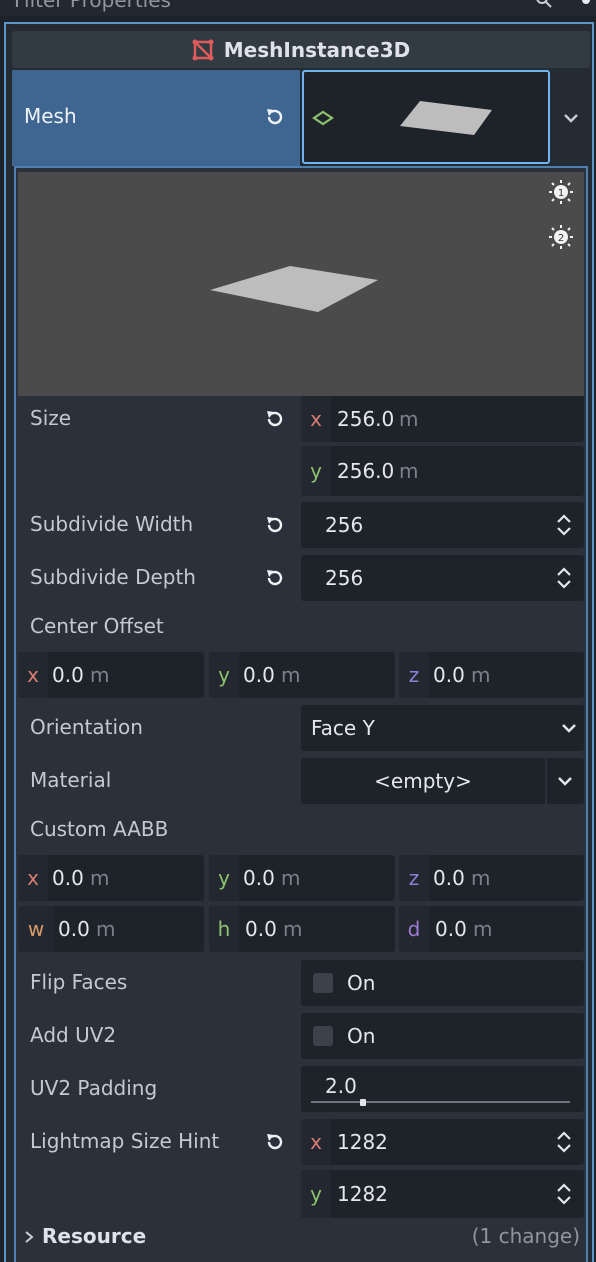 This screenshot has width=596, height=1262. I want to click on size-y-value: 256.0, so click(366, 471).